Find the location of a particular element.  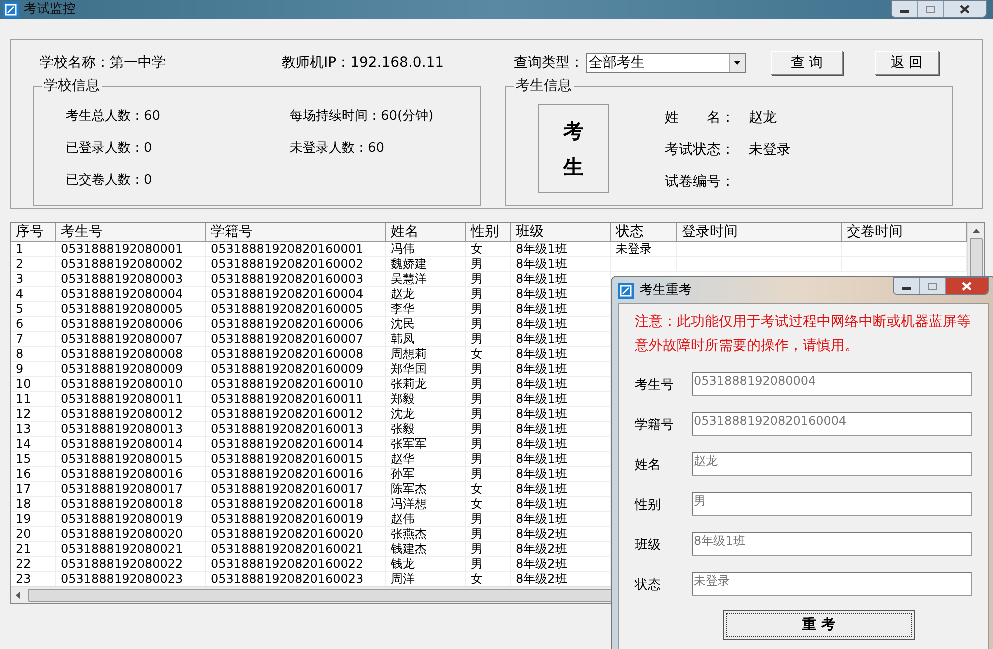

table-cell: 7 is located at coordinates (33, 339).